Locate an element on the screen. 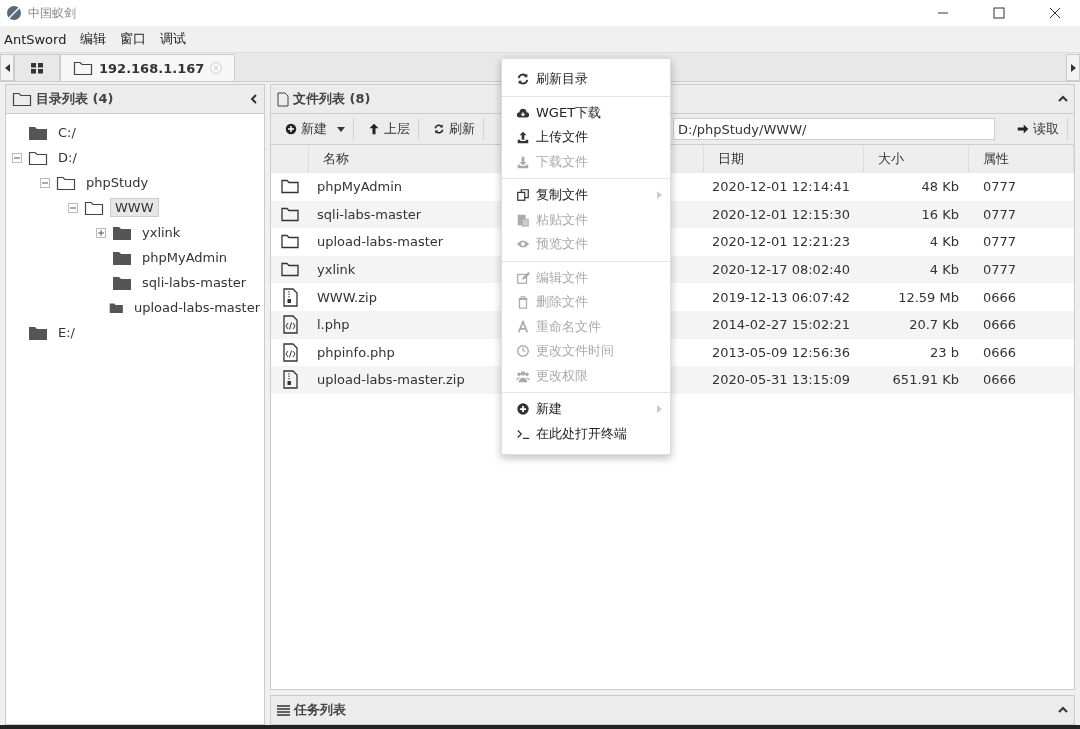  panel-title: 目录列表 (4) is located at coordinates (75, 99).